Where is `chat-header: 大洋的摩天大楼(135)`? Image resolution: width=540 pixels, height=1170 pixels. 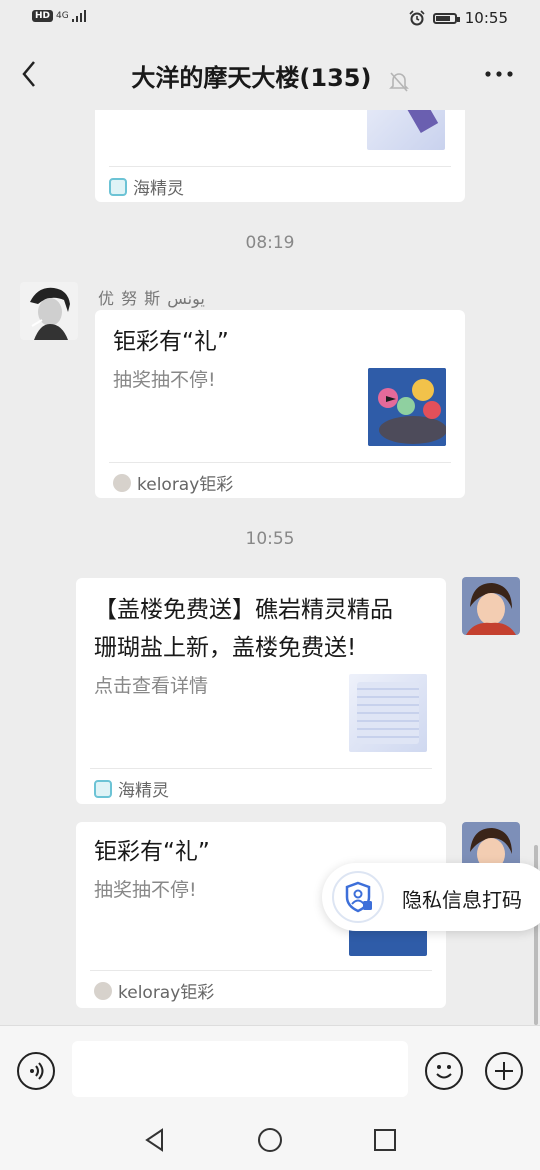 chat-header: 大洋的摩天大楼(135) is located at coordinates (270, 74).